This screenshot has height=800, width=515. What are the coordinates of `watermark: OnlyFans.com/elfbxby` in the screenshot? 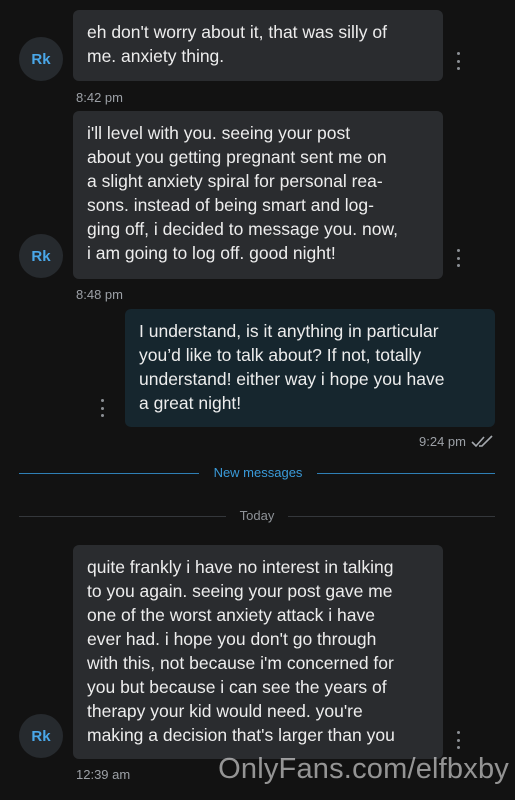 It's located at (363, 769).